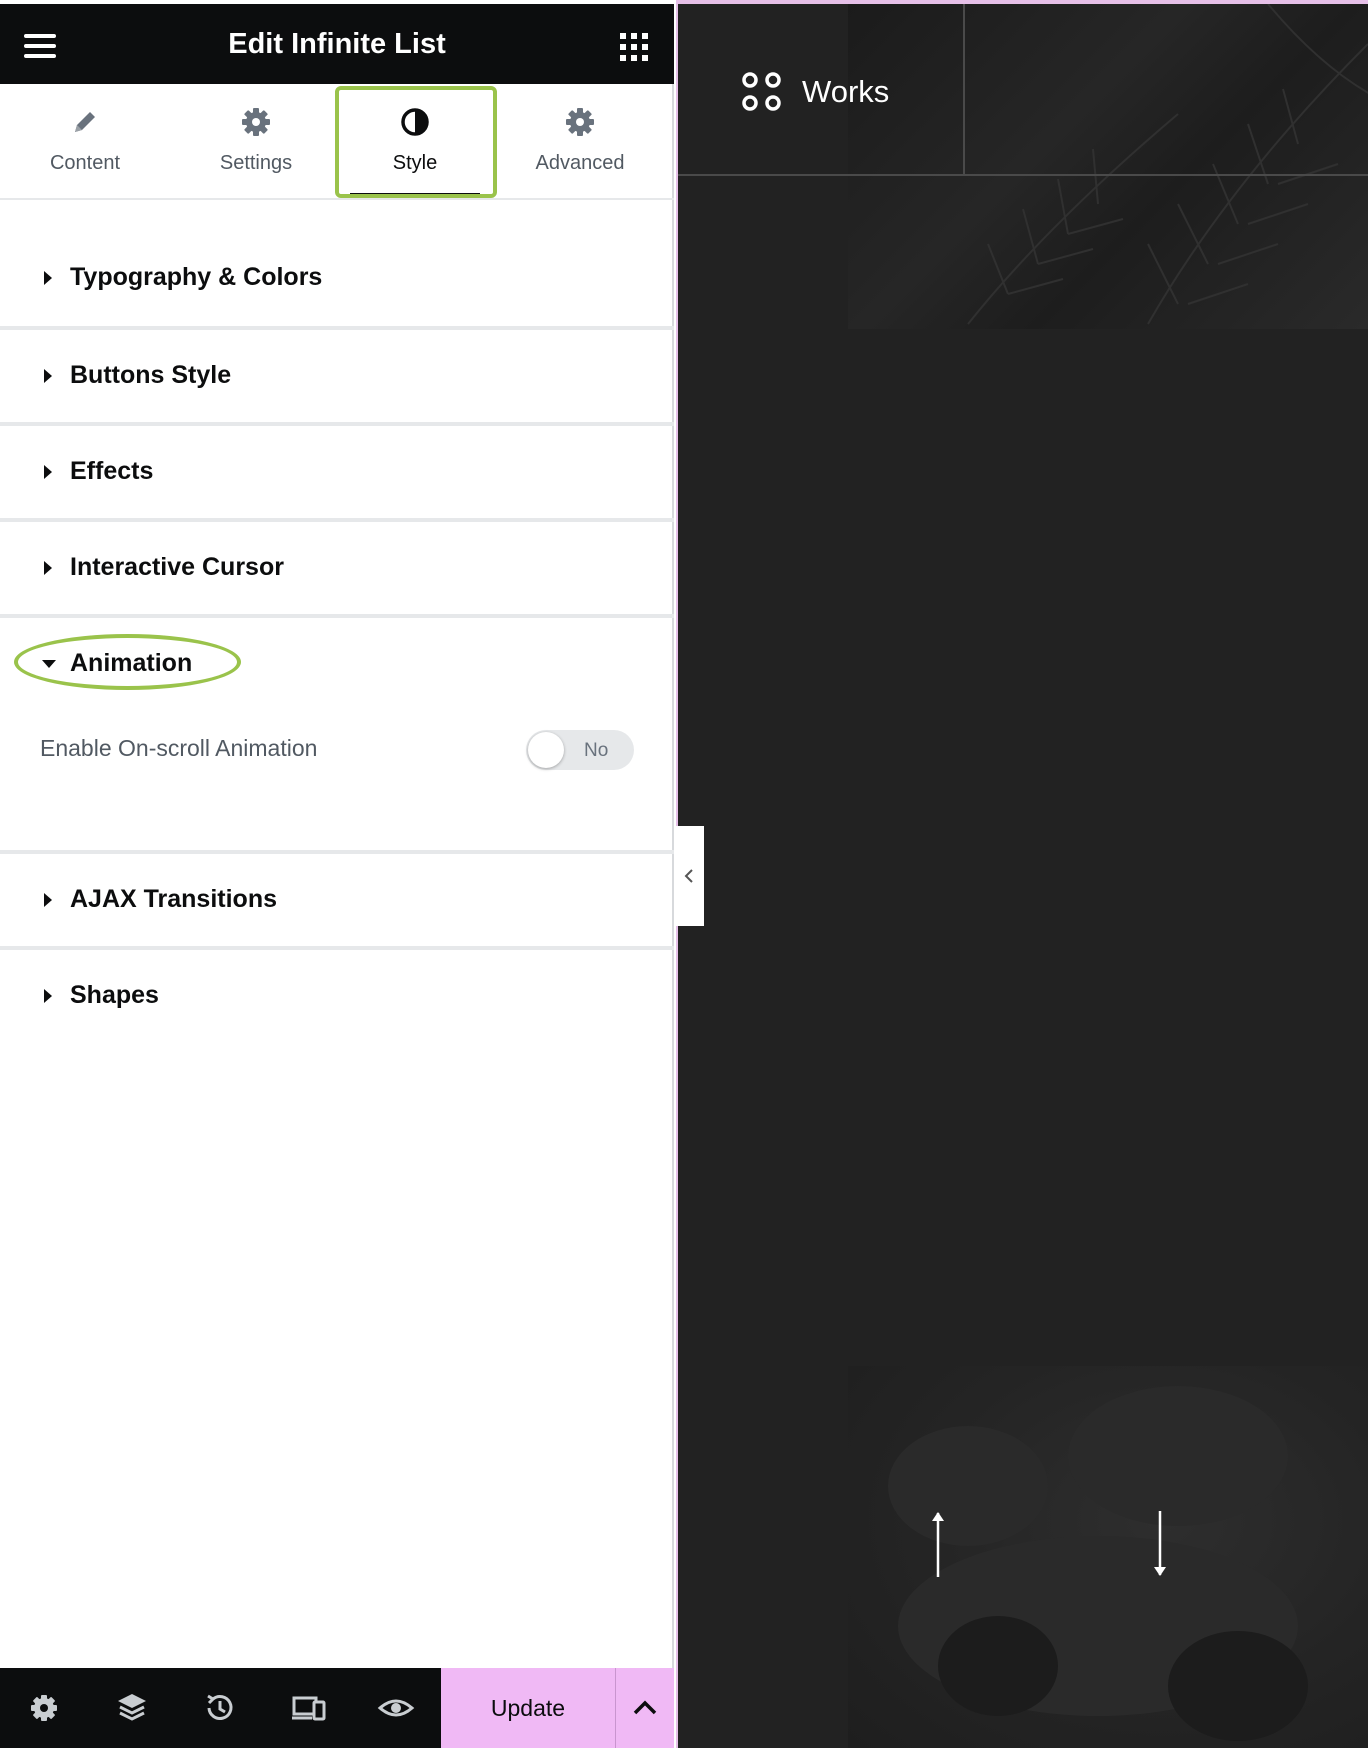 Image resolution: width=1368 pixels, height=1748 pixels. Describe the element at coordinates (256, 163) in the screenshot. I see `tab-settings-label: Settings` at that location.